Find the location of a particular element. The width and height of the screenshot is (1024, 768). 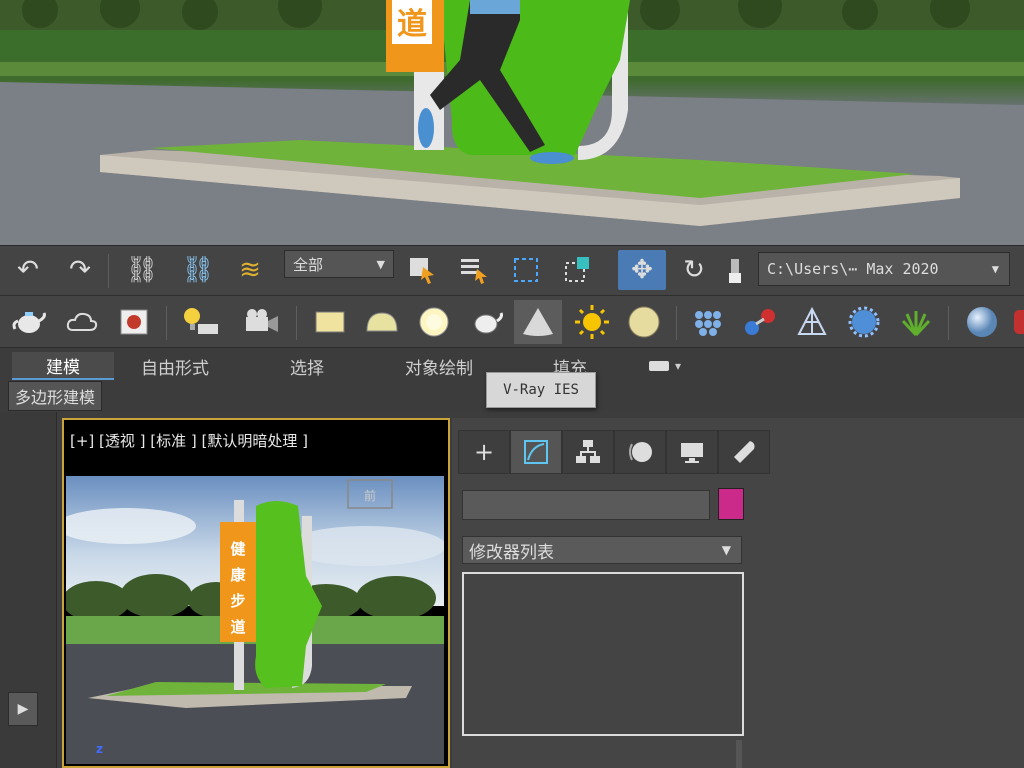

cloud-icon is located at coordinates (82, 322).